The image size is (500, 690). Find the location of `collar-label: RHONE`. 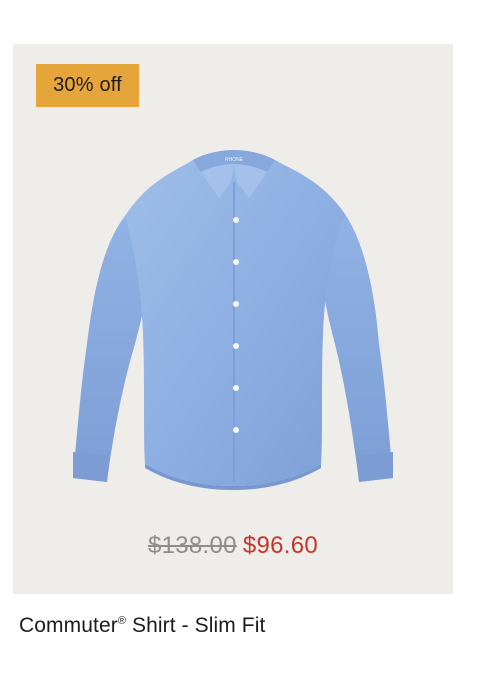

collar-label: RHONE is located at coordinates (234, 160).